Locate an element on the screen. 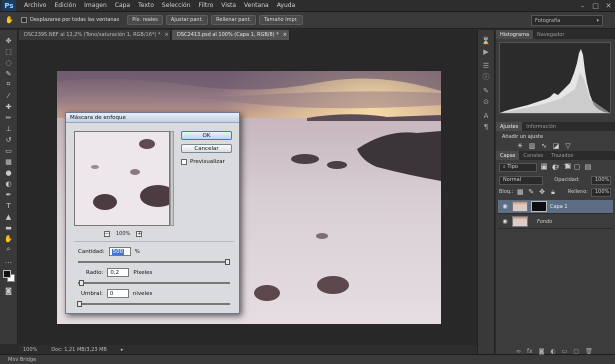 This screenshot has height=364, width=615. curves-icon: ∿ is located at coordinates (544, 146).